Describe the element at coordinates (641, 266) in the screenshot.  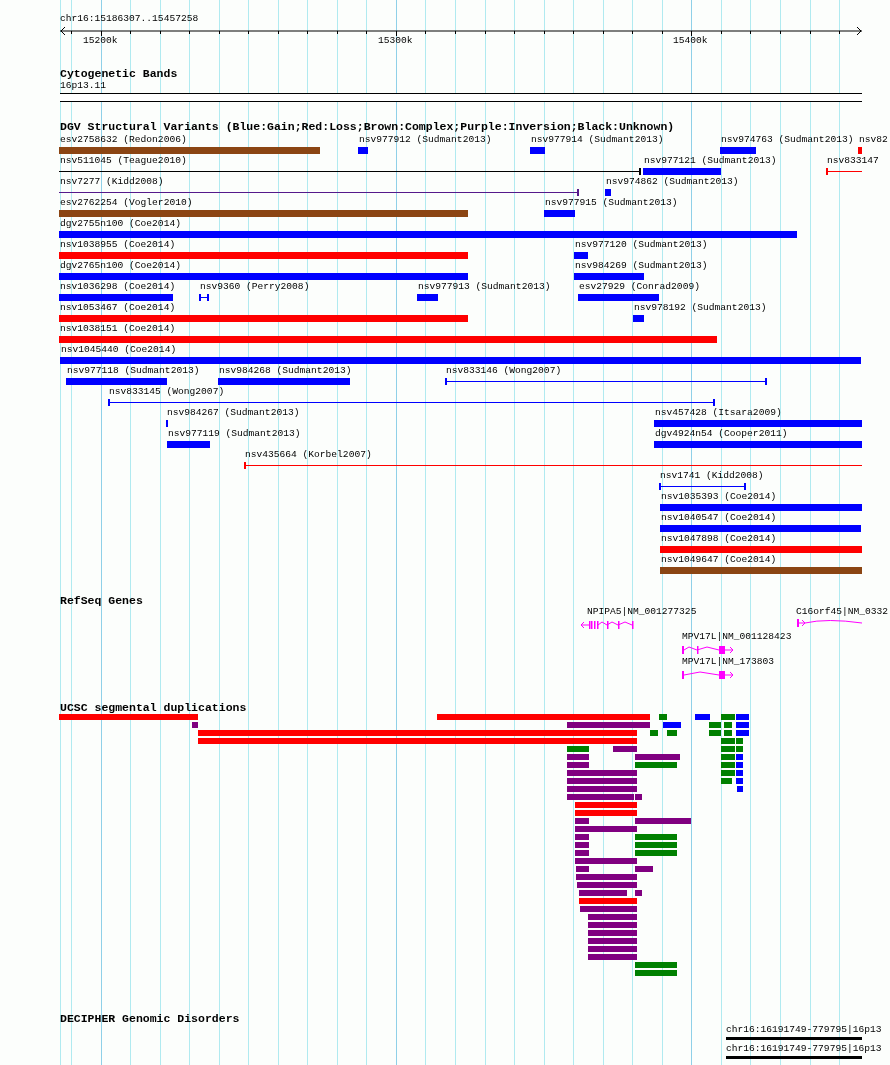
I see `variant-label: nsv984269 (Sudmant2013)` at that location.